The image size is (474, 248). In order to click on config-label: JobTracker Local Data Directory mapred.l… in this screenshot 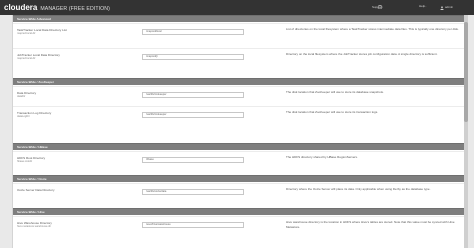, I will do `click(67, 57)`.